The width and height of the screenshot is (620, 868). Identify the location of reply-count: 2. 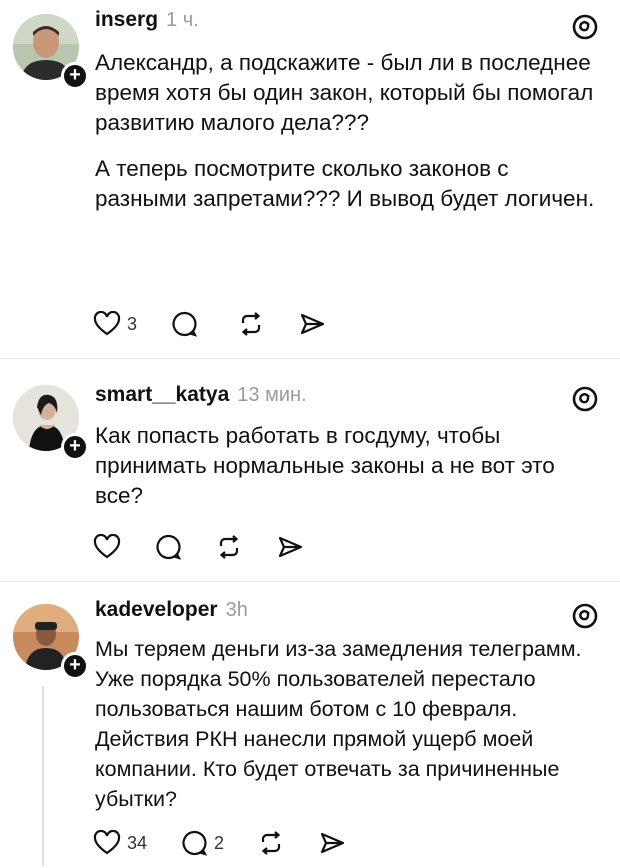
(219, 842).